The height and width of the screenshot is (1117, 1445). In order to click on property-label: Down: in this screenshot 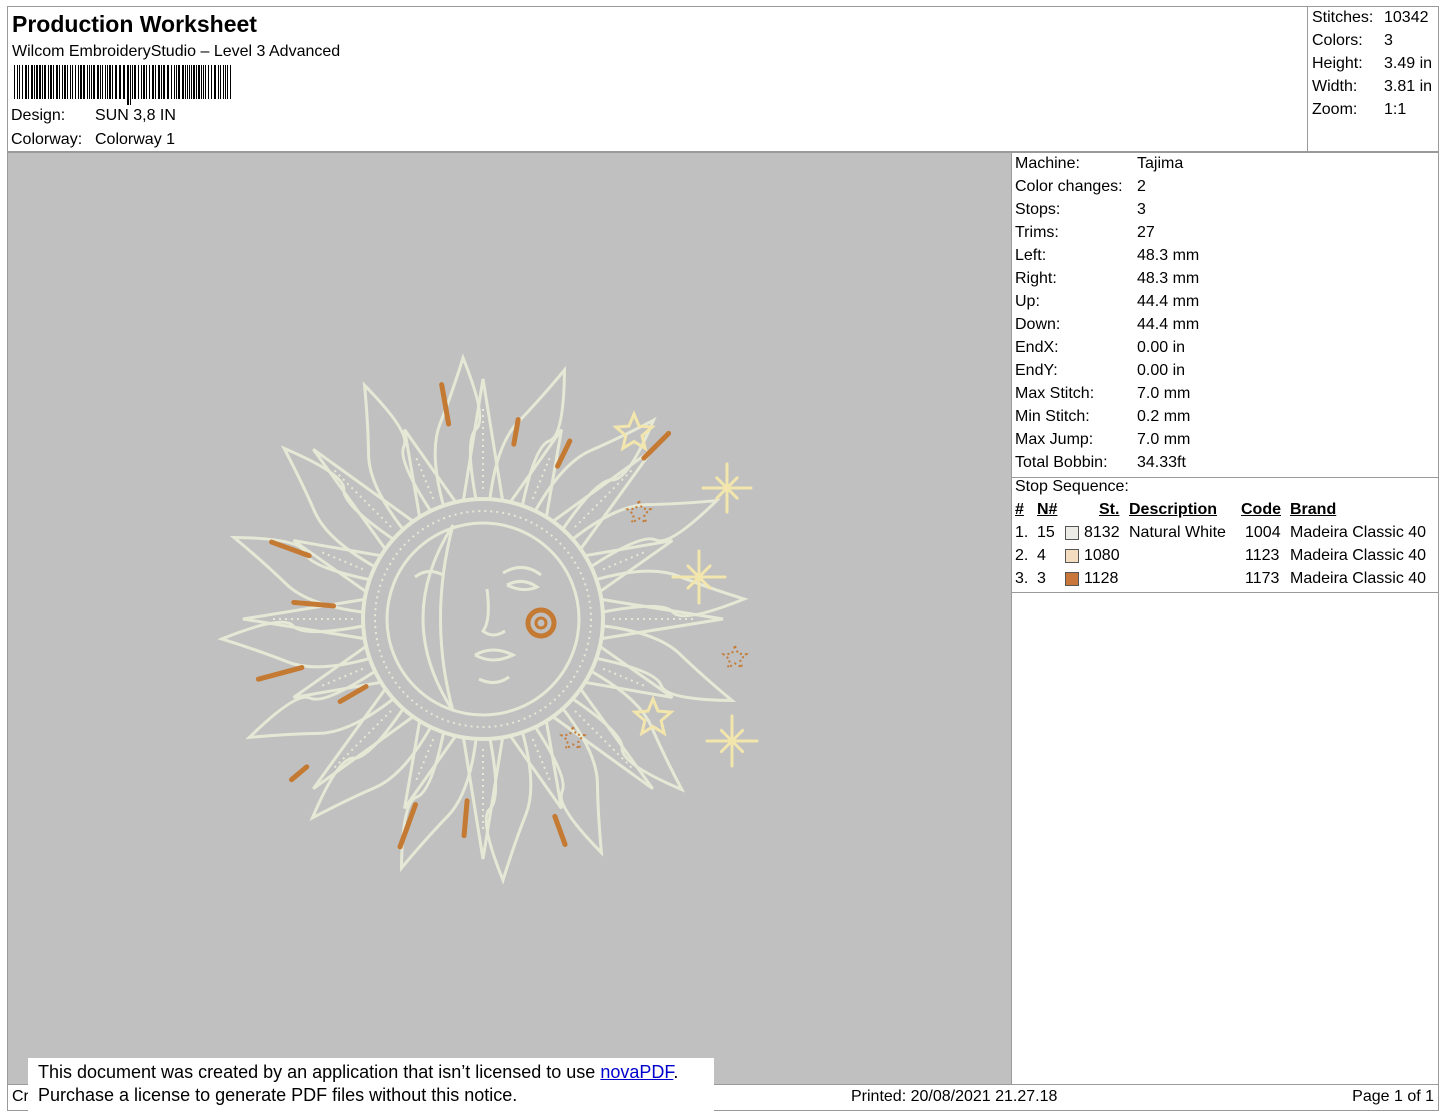, I will do `click(1038, 324)`.